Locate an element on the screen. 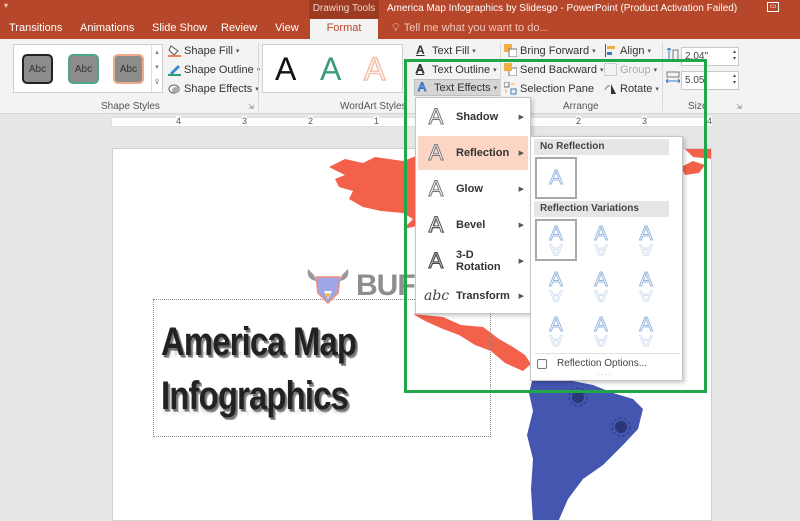 This screenshot has width=800, height=521. resize-grip-icon: ···· is located at coordinates (604, 375).